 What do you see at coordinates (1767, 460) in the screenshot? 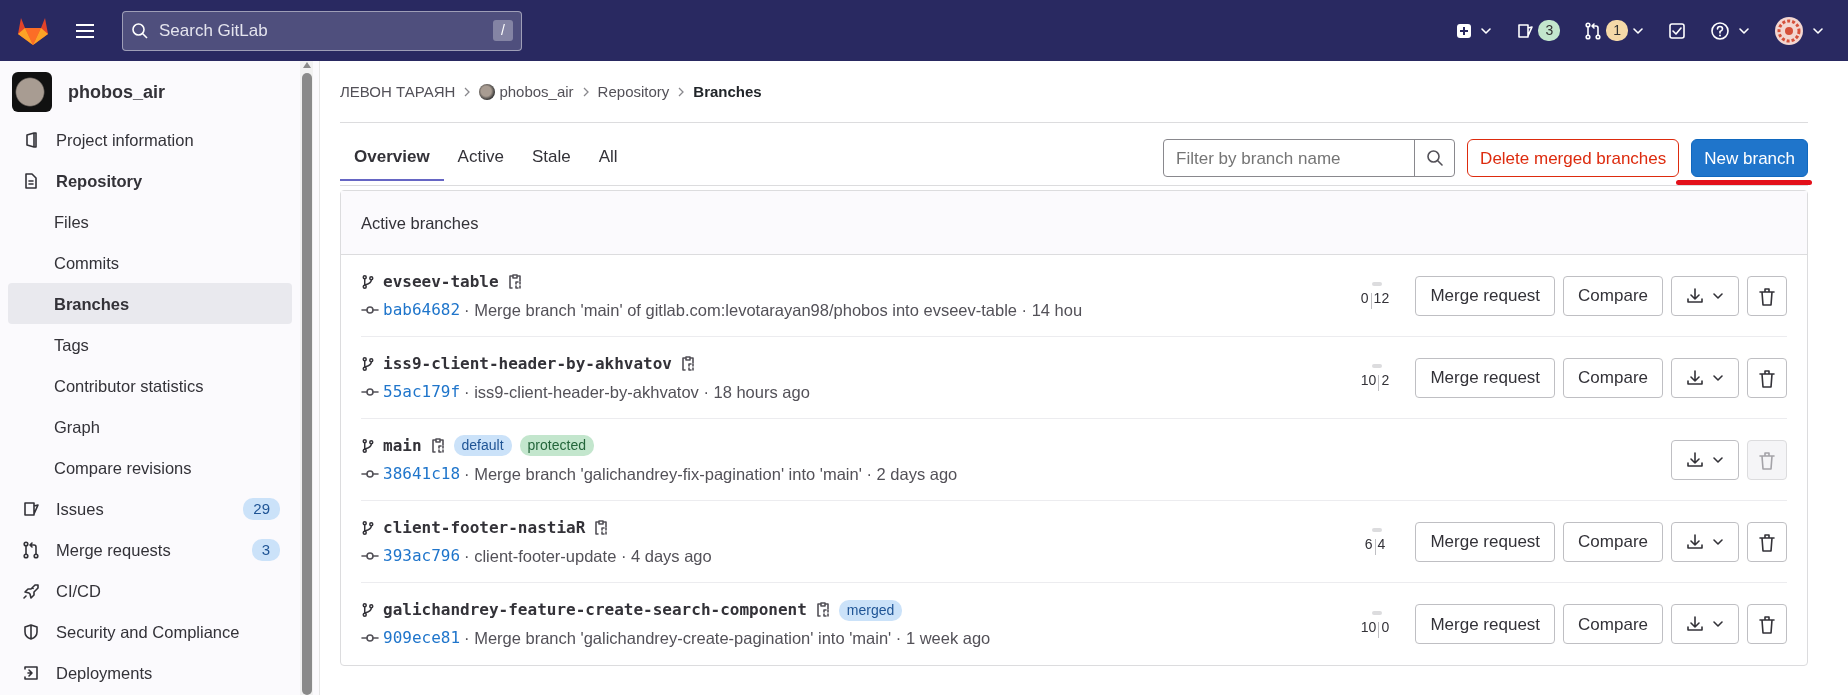
I see `trash-icon` at bounding box center [1767, 460].